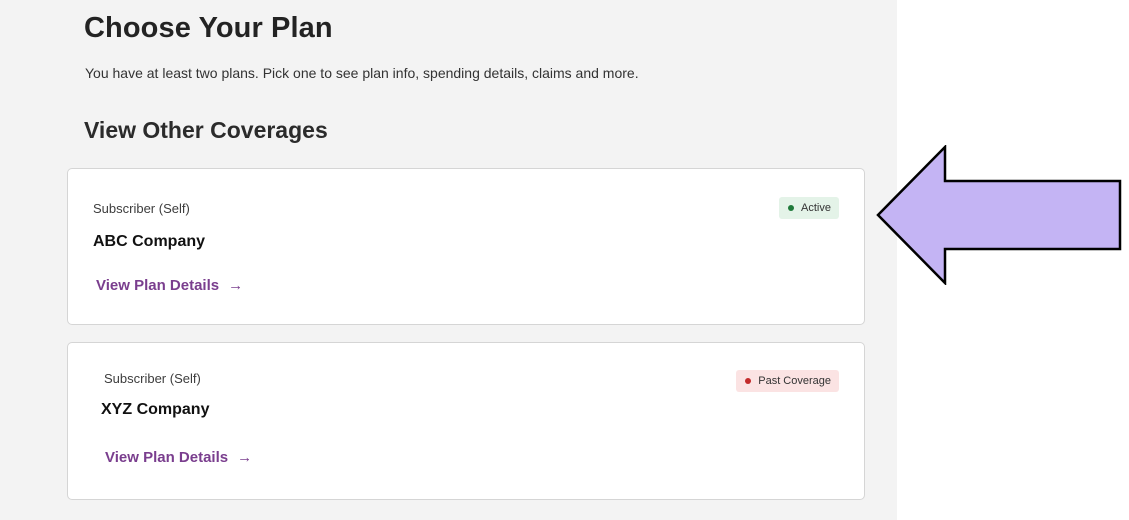  Describe the element at coordinates (155, 409) in the screenshot. I see `plan-company: XYZ Company` at that location.